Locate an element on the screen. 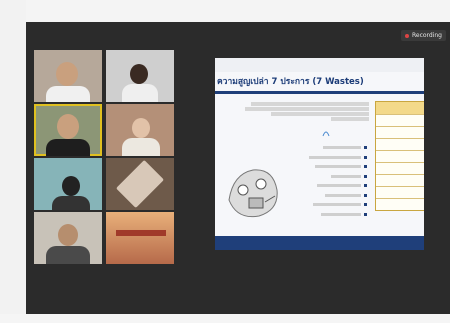 Image resolution: width=450 pixels, height=323 pixels. participant-tile-active-speaker is located at coordinates (68, 130).